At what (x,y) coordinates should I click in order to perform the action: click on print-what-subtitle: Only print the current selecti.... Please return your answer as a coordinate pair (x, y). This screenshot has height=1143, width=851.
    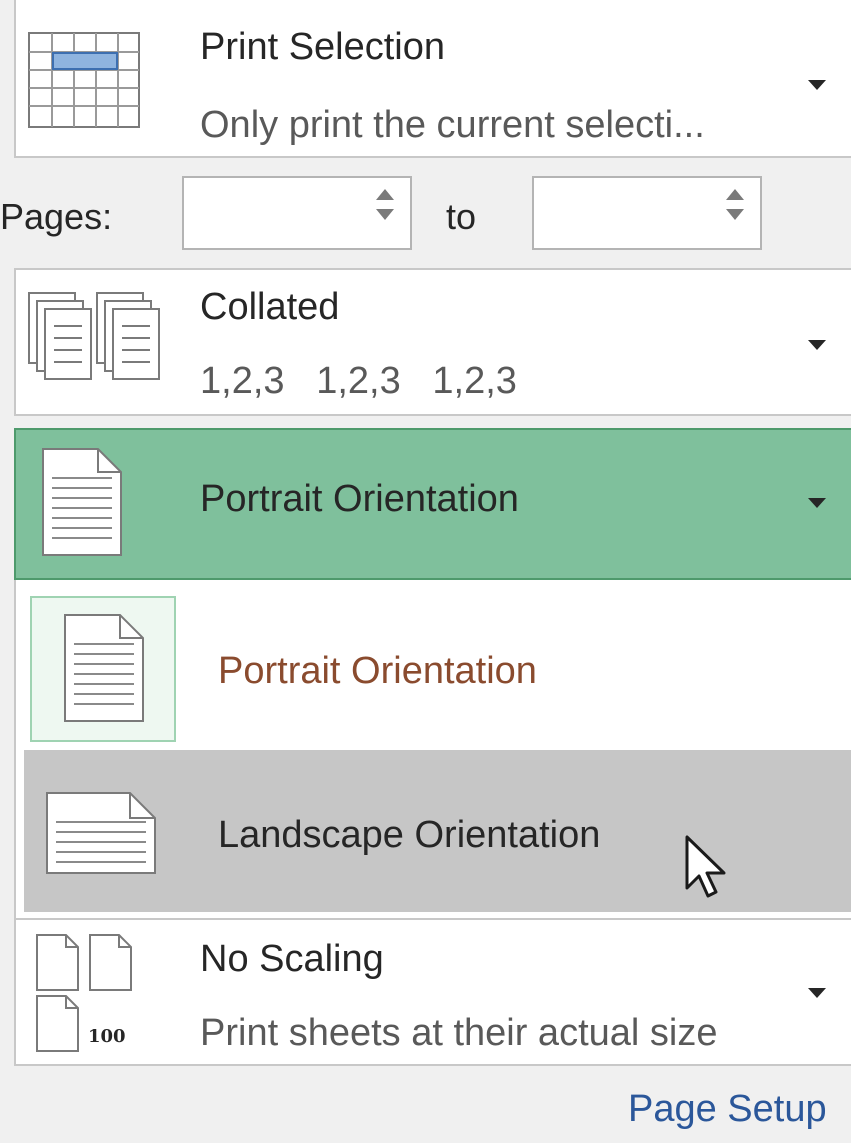
    Looking at the image, I should click on (452, 125).